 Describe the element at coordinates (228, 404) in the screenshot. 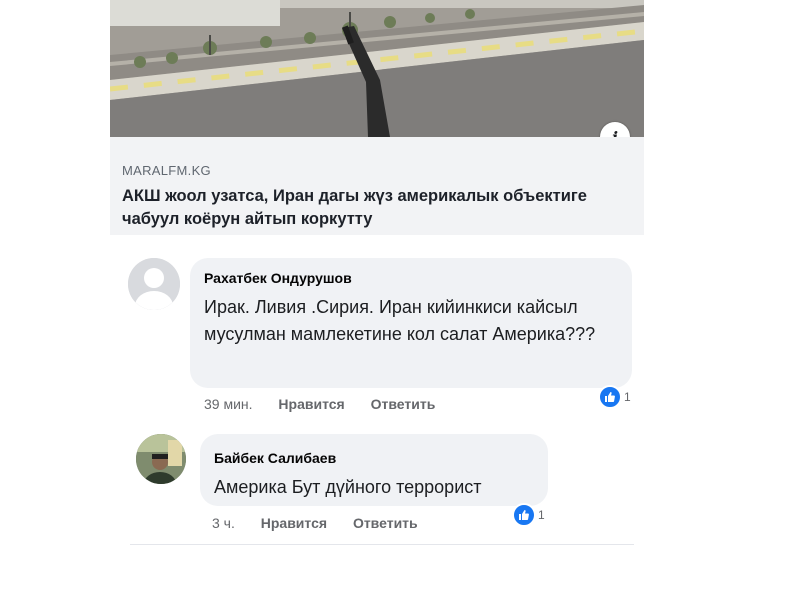

I see `comment-time: 39 мин.` at that location.